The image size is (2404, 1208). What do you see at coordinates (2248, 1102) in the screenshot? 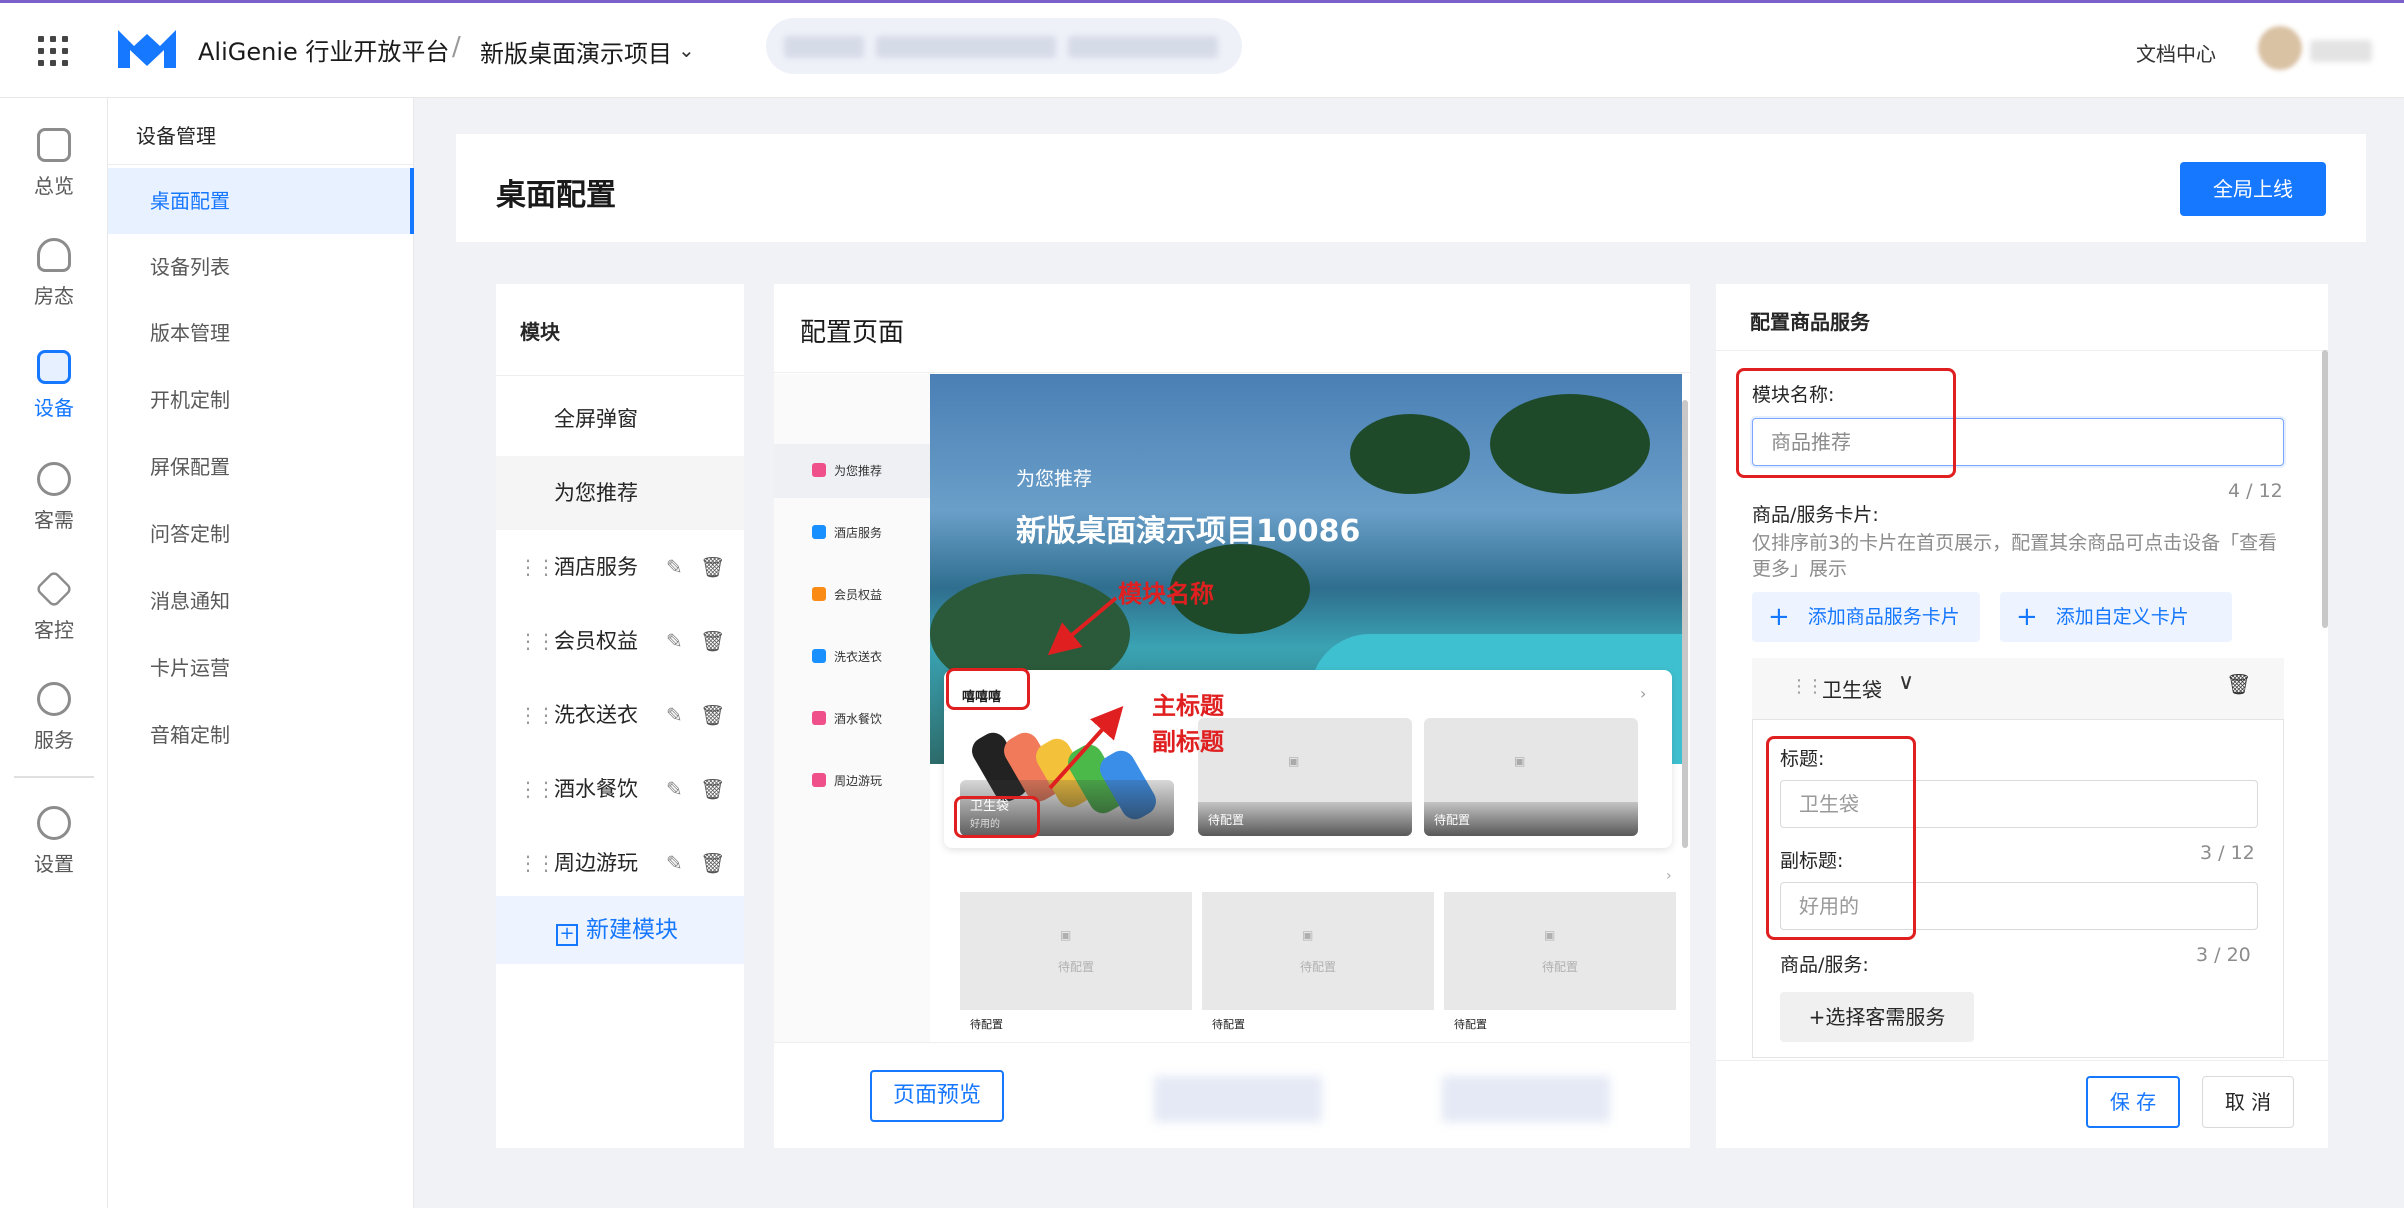
I see `cancel-button: 取 消` at bounding box center [2248, 1102].